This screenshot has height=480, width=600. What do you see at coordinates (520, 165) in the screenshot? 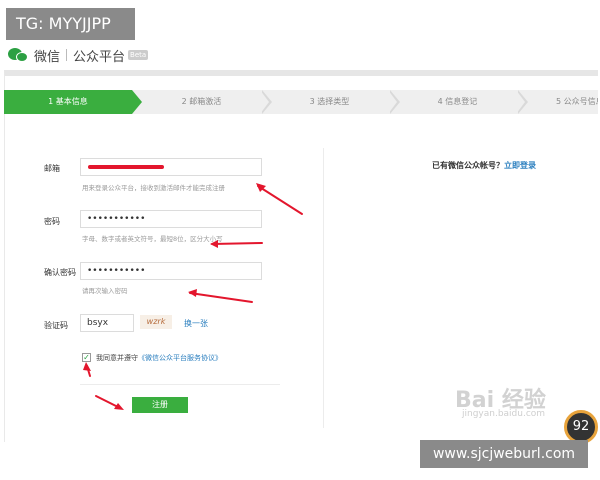
I see `login-link: 立即登录` at bounding box center [520, 165].